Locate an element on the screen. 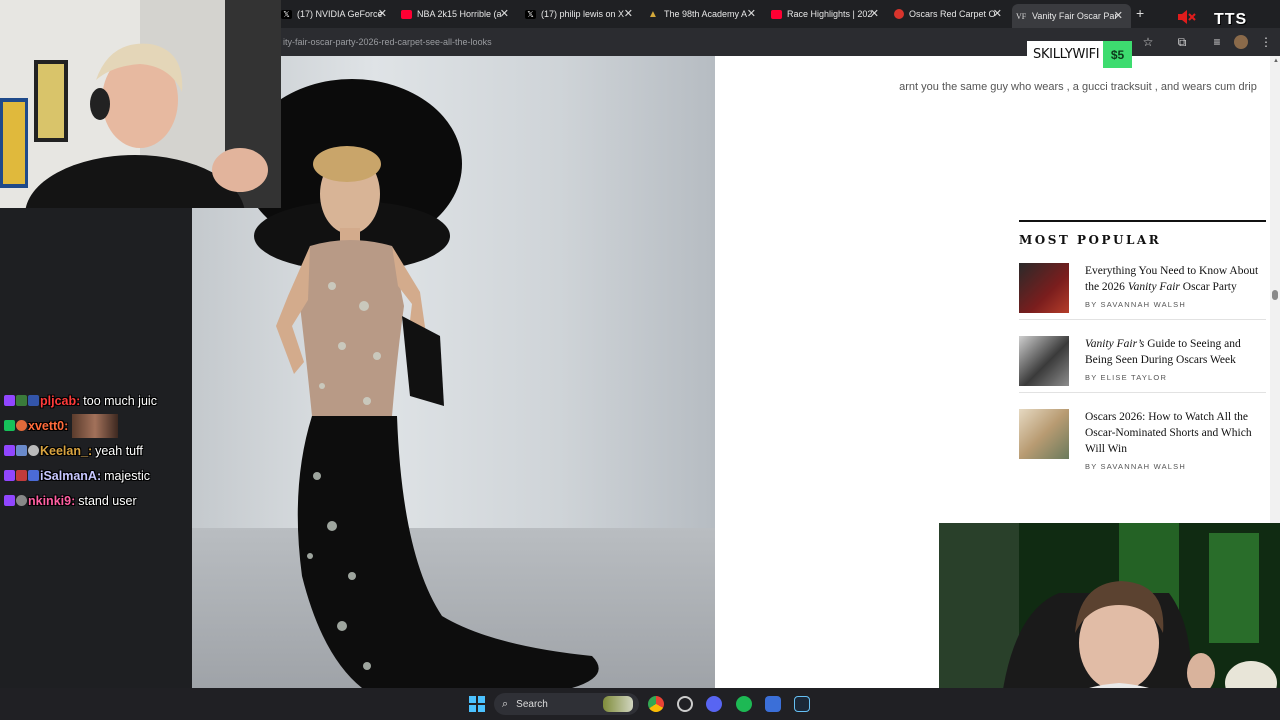  chat-message: pljcab: too much juic is located at coordinates (99, 400).